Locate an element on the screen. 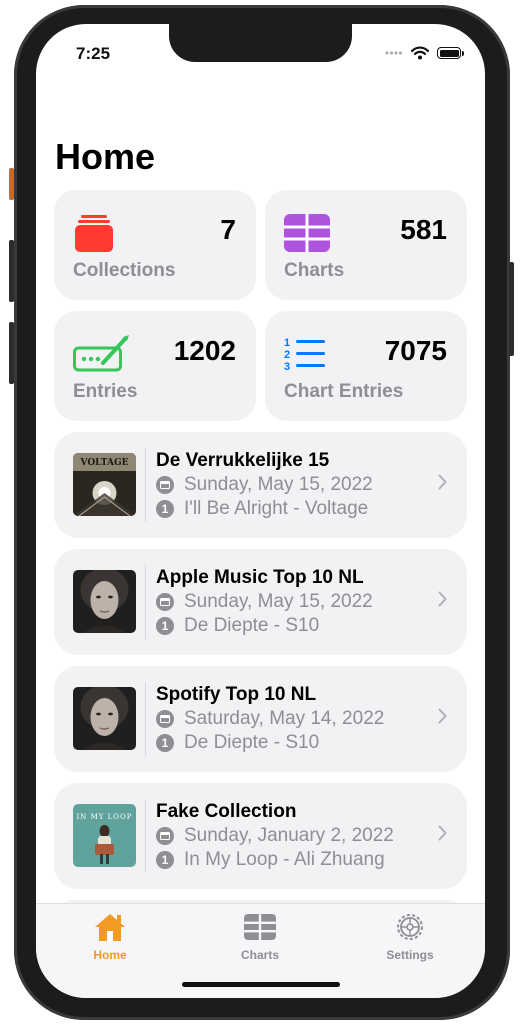  stat-value: 7 is located at coordinates (228, 229).